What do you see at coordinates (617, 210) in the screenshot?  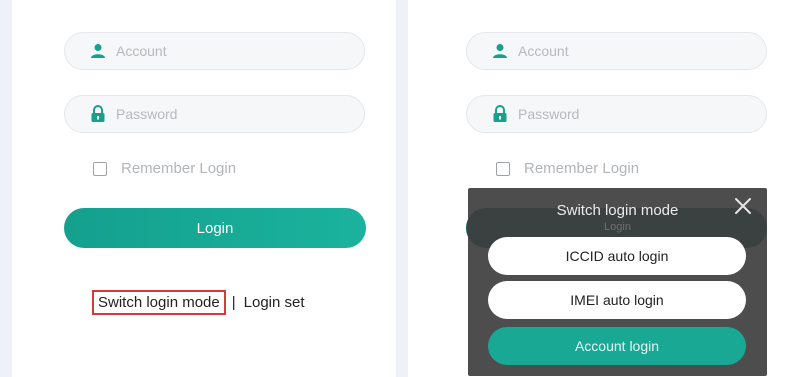 I see `dialog-title: Switch login mode` at bounding box center [617, 210].